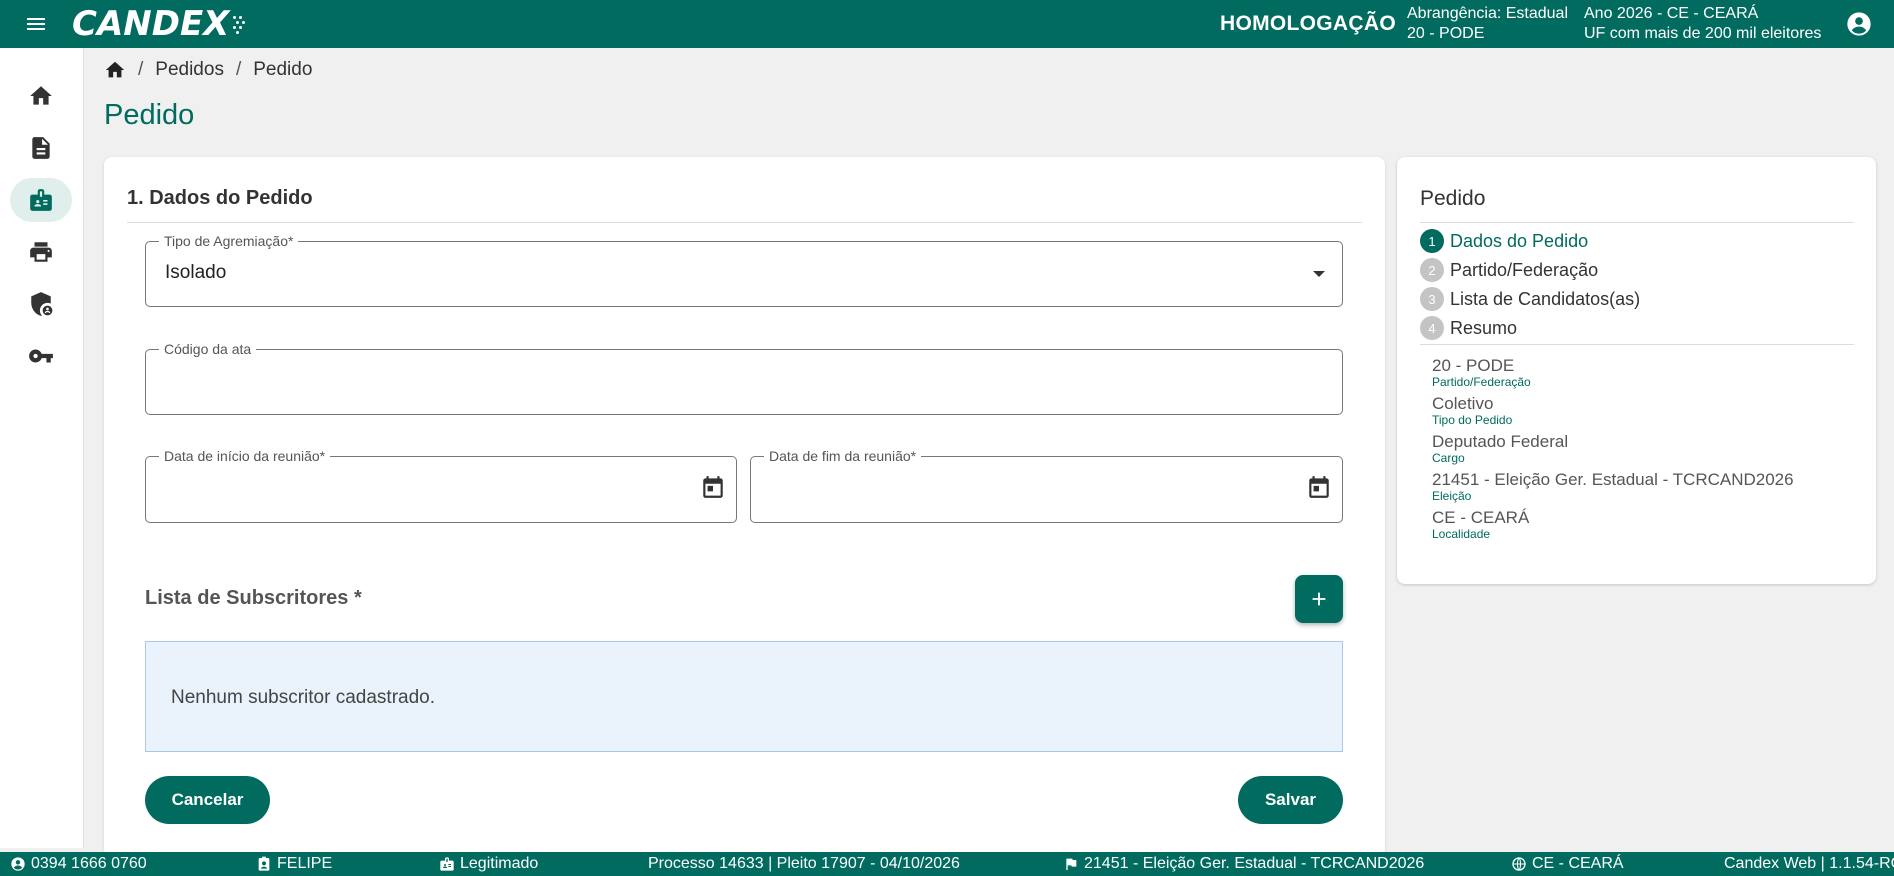  Describe the element at coordinates (42, 448) in the screenshot. I see `sidebar` at that location.